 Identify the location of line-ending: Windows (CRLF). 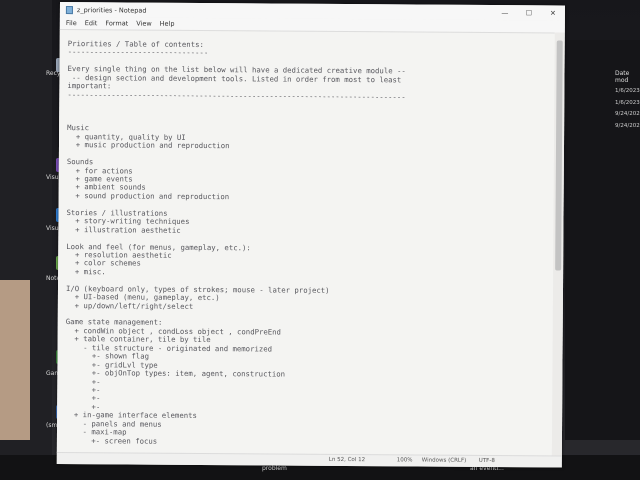
(444, 460).